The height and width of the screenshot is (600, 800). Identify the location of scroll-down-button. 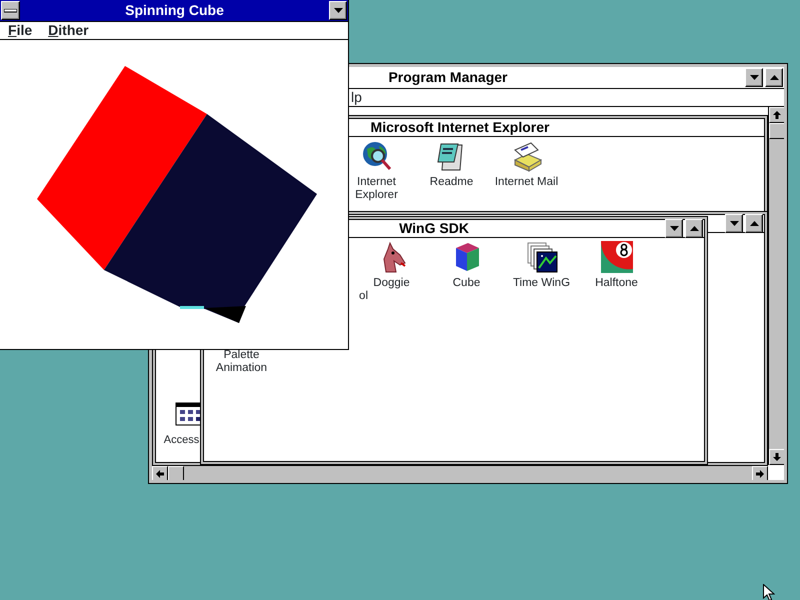
(776, 457).